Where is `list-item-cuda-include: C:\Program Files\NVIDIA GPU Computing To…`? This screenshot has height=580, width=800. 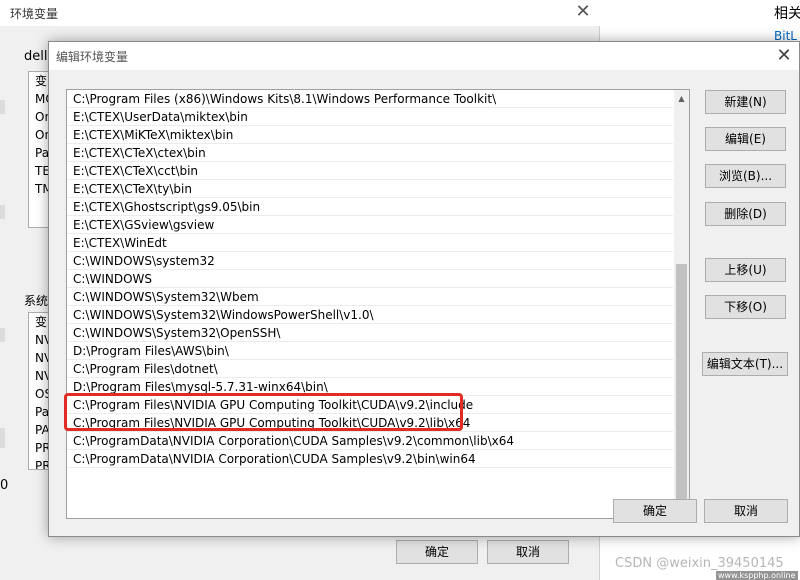 list-item-cuda-include: C:\Program Files\NVIDIA GPU Computing To… is located at coordinates (370, 405).